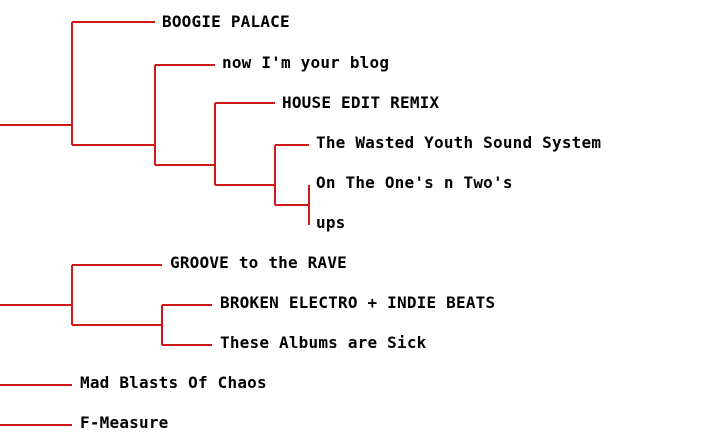  What do you see at coordinates (305, 63) in the screenshot?
I see `node-now-im-your-blog: now I'm your blog` at bounding box center [305, 63].